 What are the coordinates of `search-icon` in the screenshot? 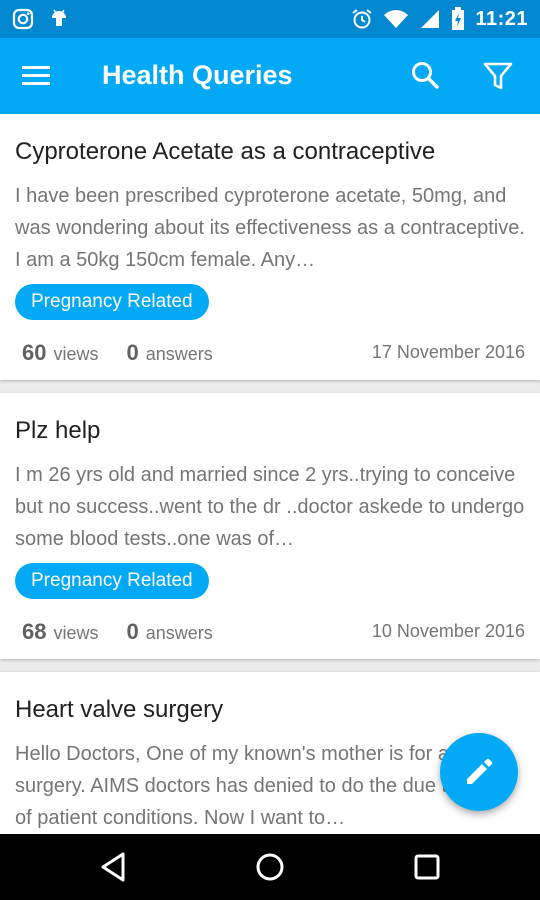 It's located at (425, 75).